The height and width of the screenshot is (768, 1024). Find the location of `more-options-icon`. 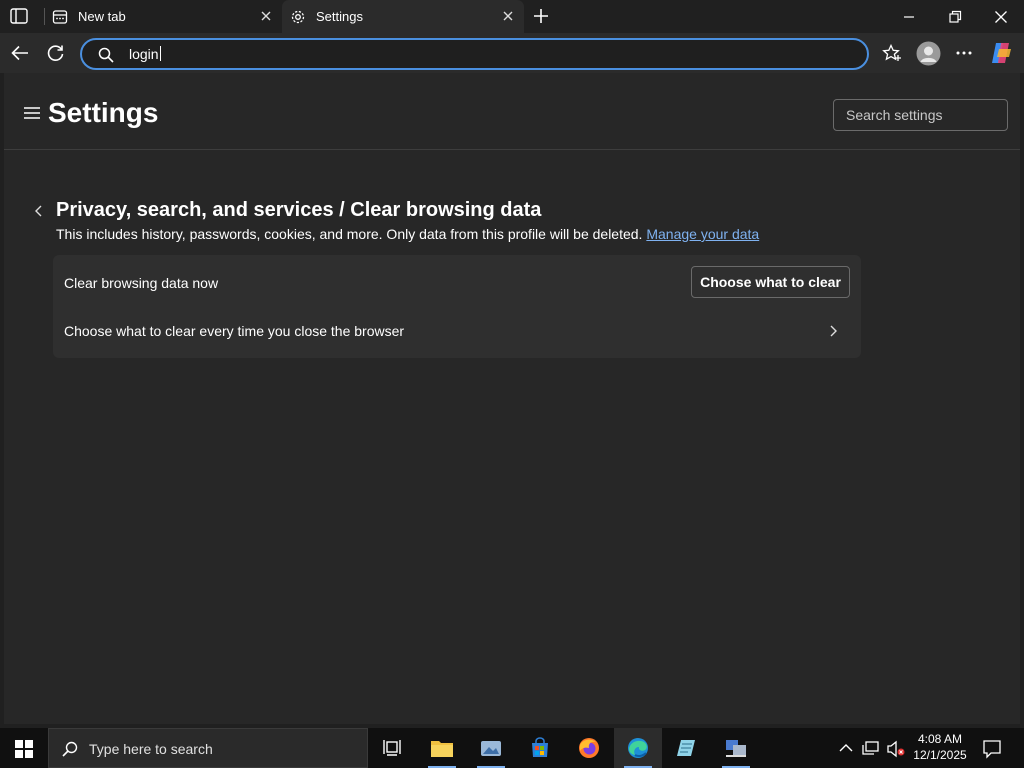

more-options-icon is located at coordinates (964, 53).